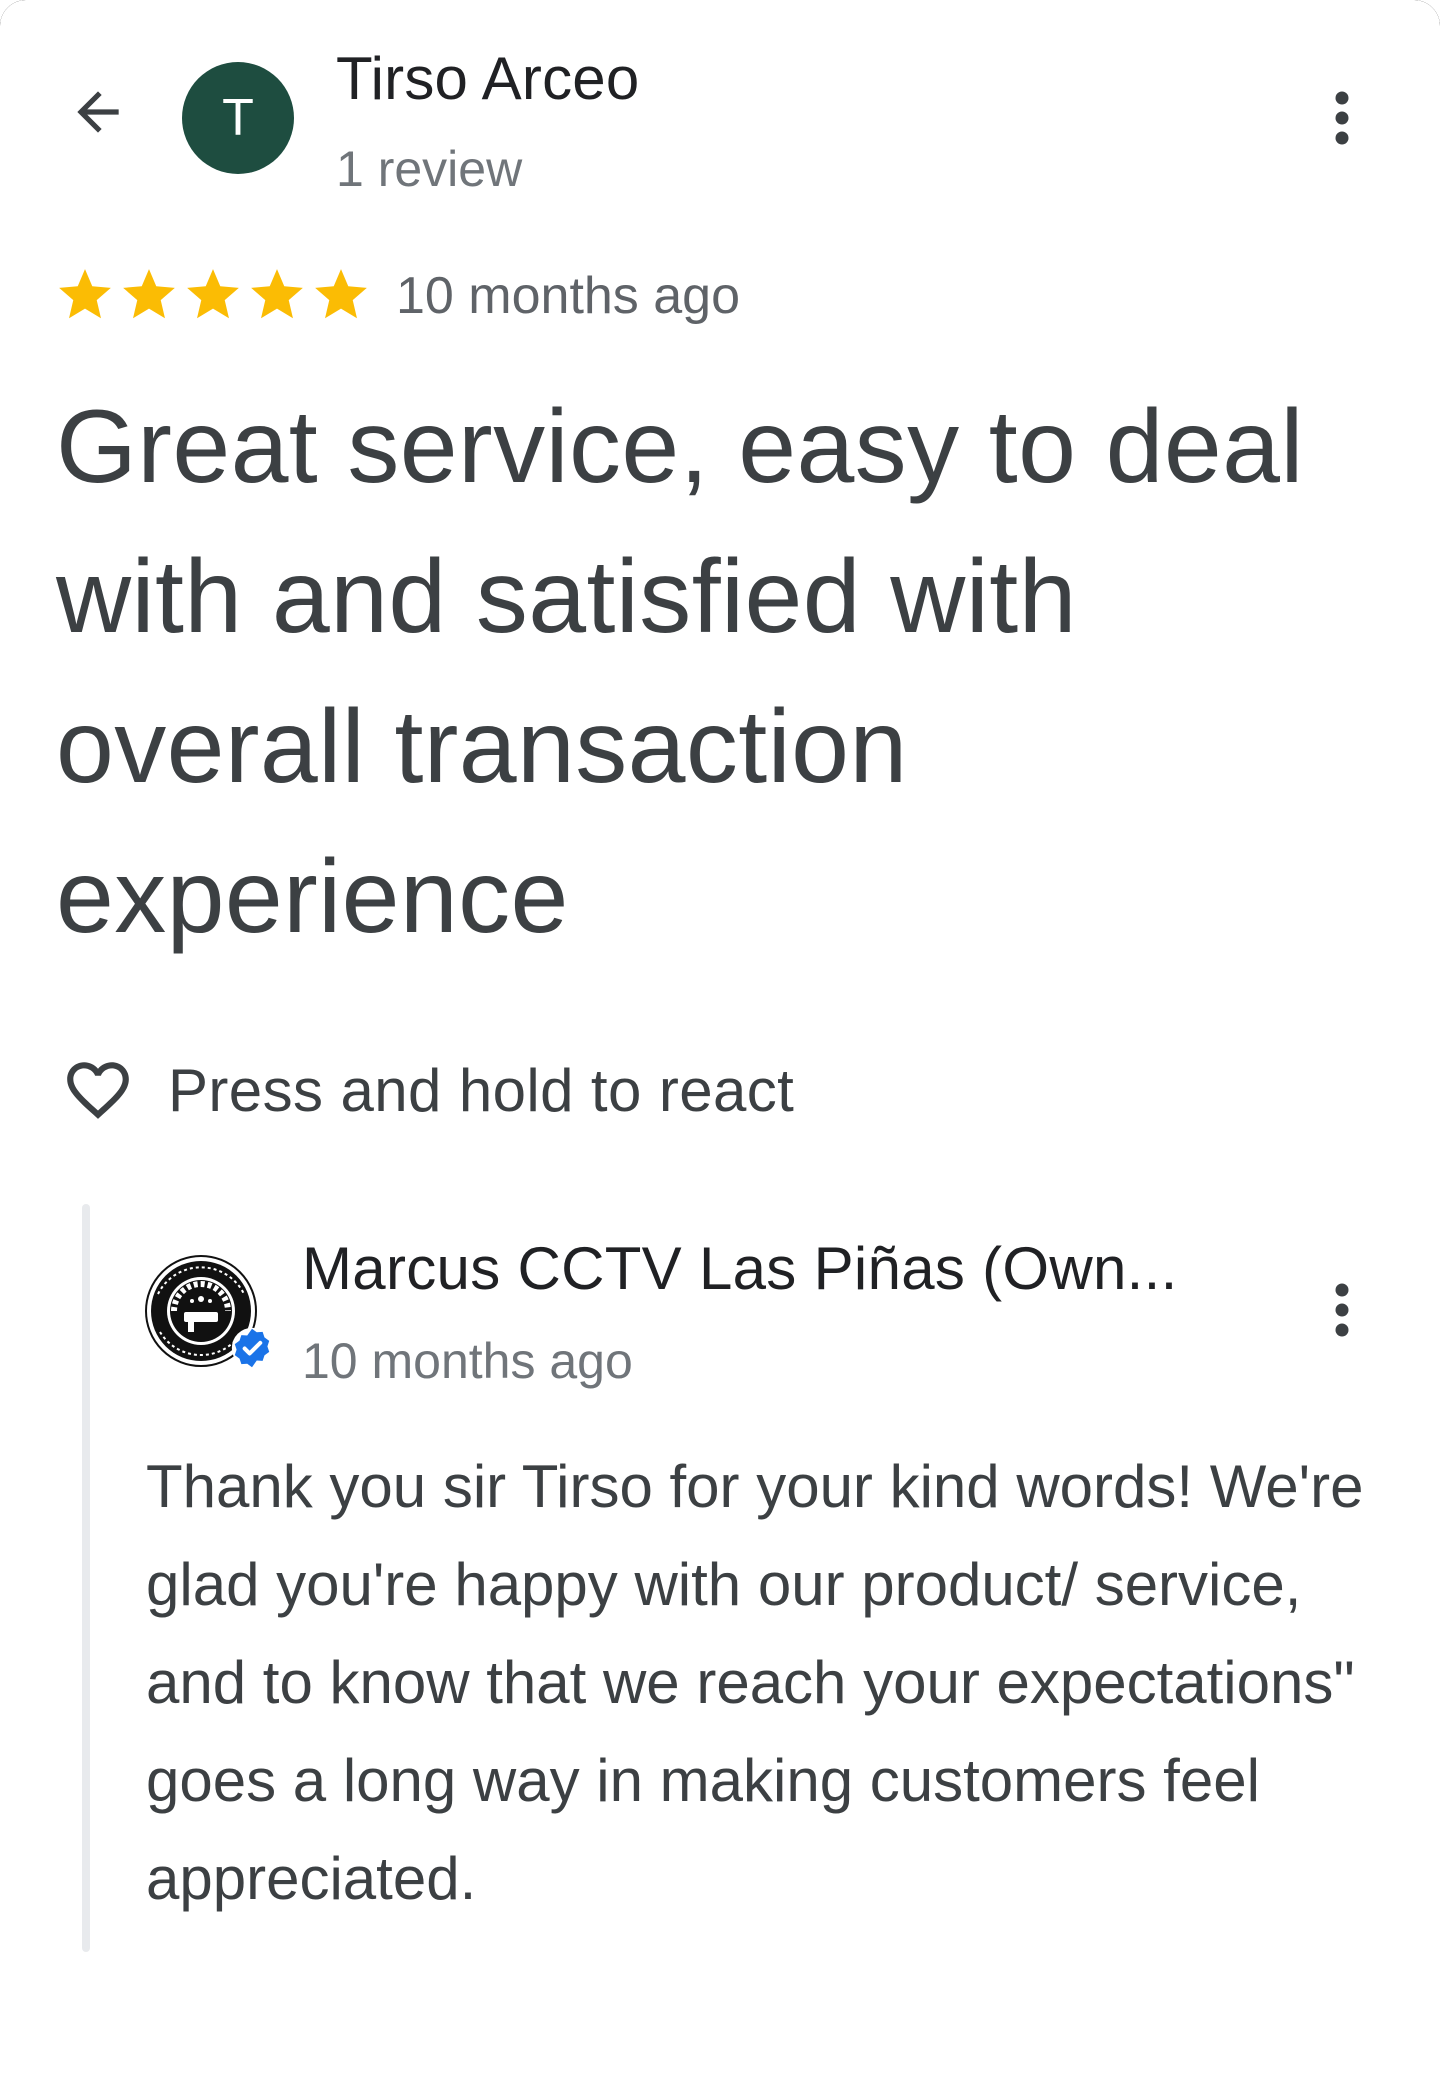 Image resolution: width=1440 pixels, height=2094 pixels. I want to click on reviewer-avatar-initial: T, so click(238, 118).